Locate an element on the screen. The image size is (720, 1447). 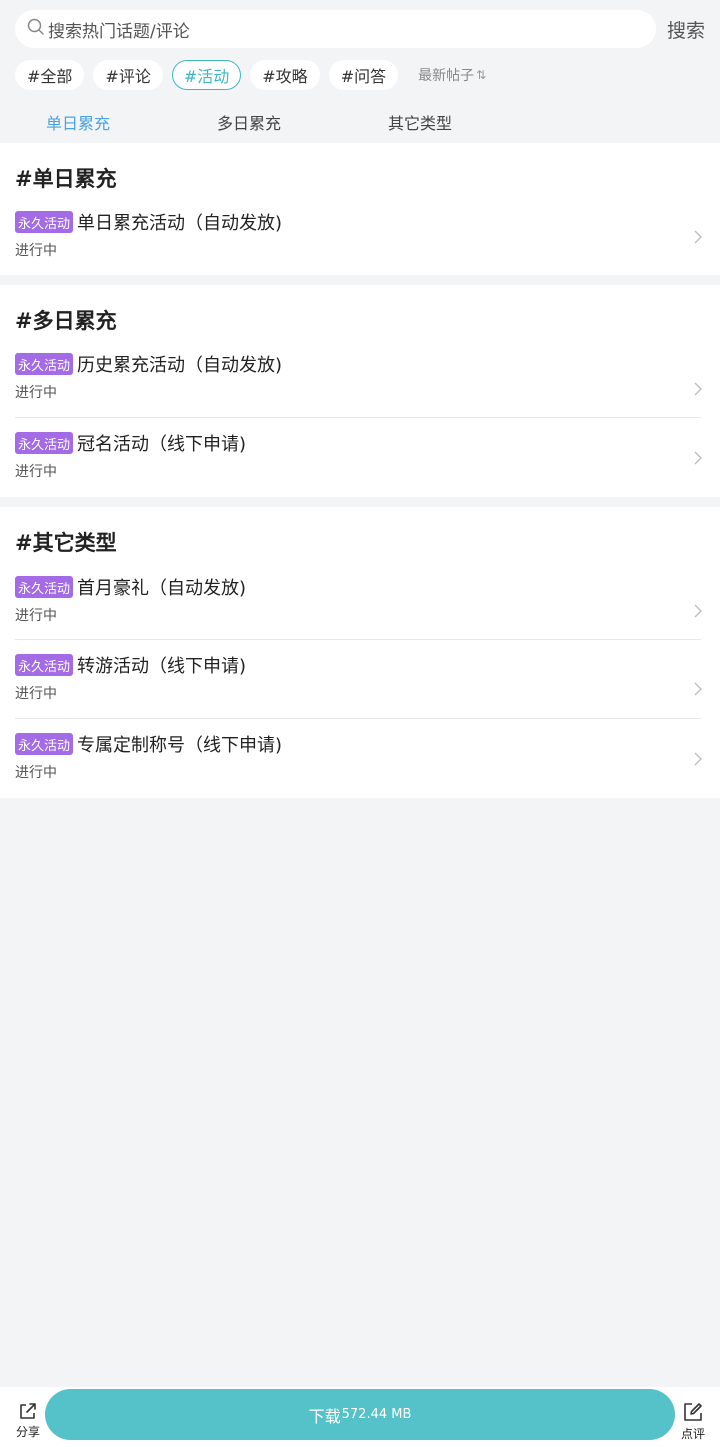
share-label: 分享 is located at coordinates (27, 1432).